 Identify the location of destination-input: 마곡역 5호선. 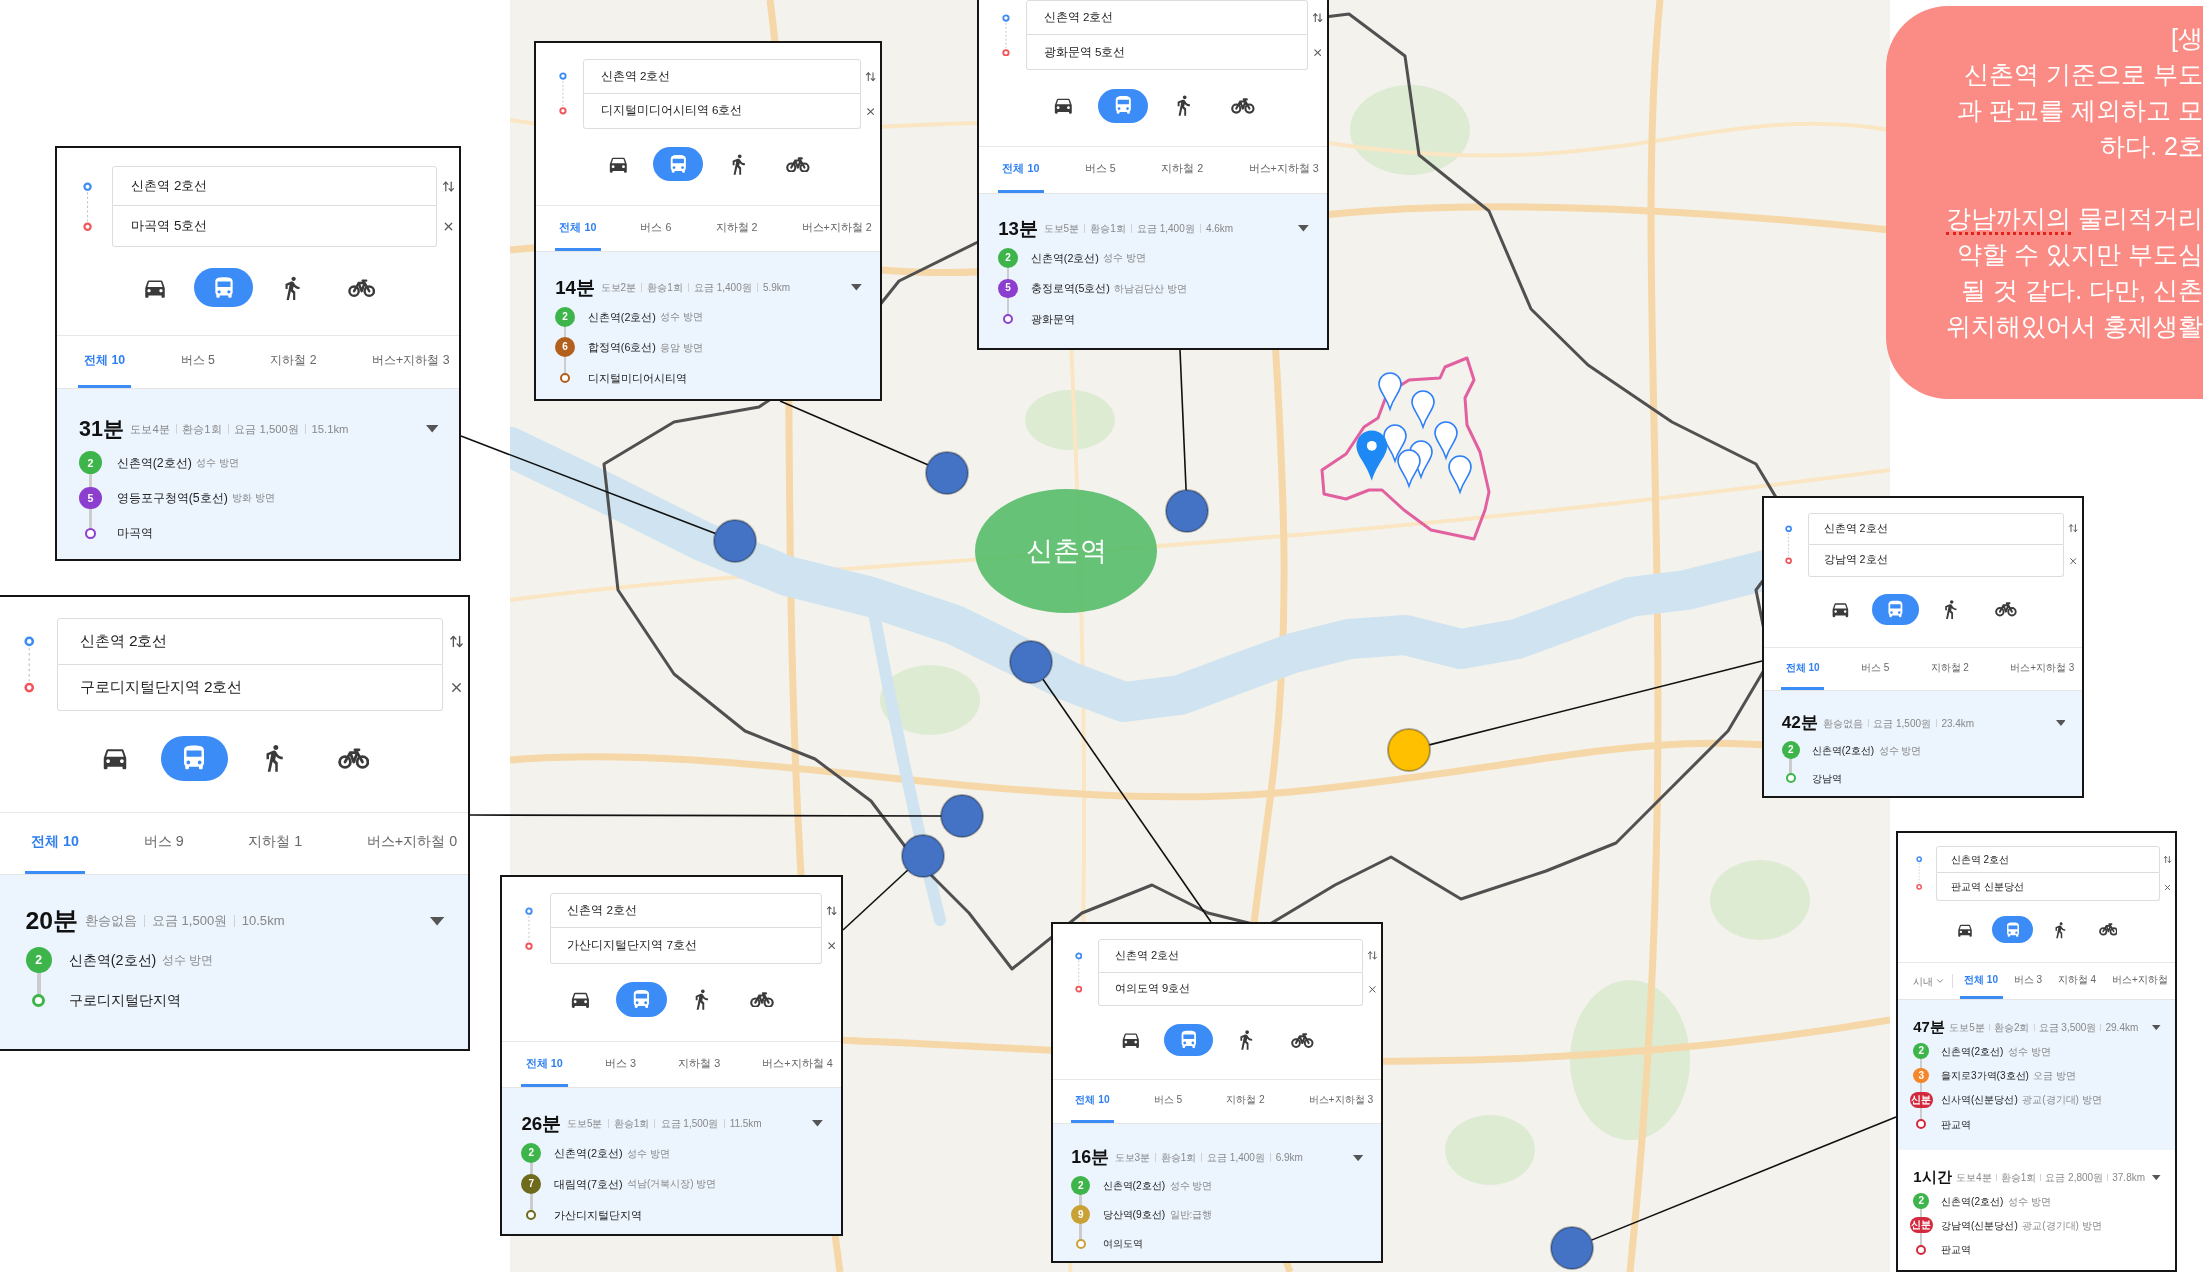
(274, 226).